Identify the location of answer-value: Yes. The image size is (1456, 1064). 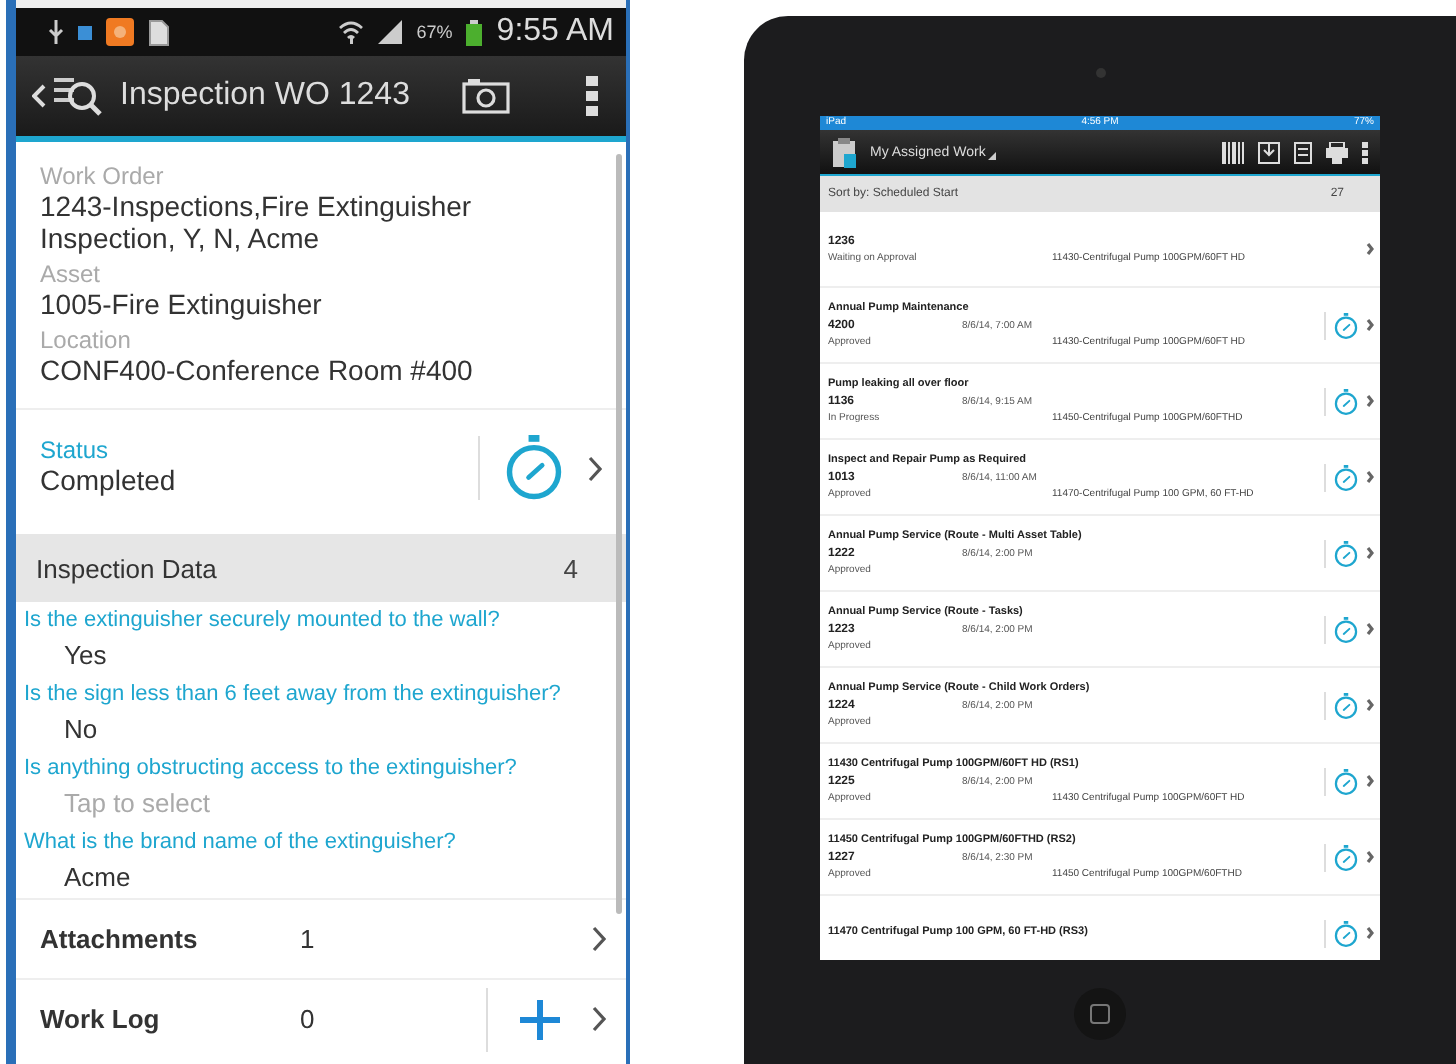
(321, 656).